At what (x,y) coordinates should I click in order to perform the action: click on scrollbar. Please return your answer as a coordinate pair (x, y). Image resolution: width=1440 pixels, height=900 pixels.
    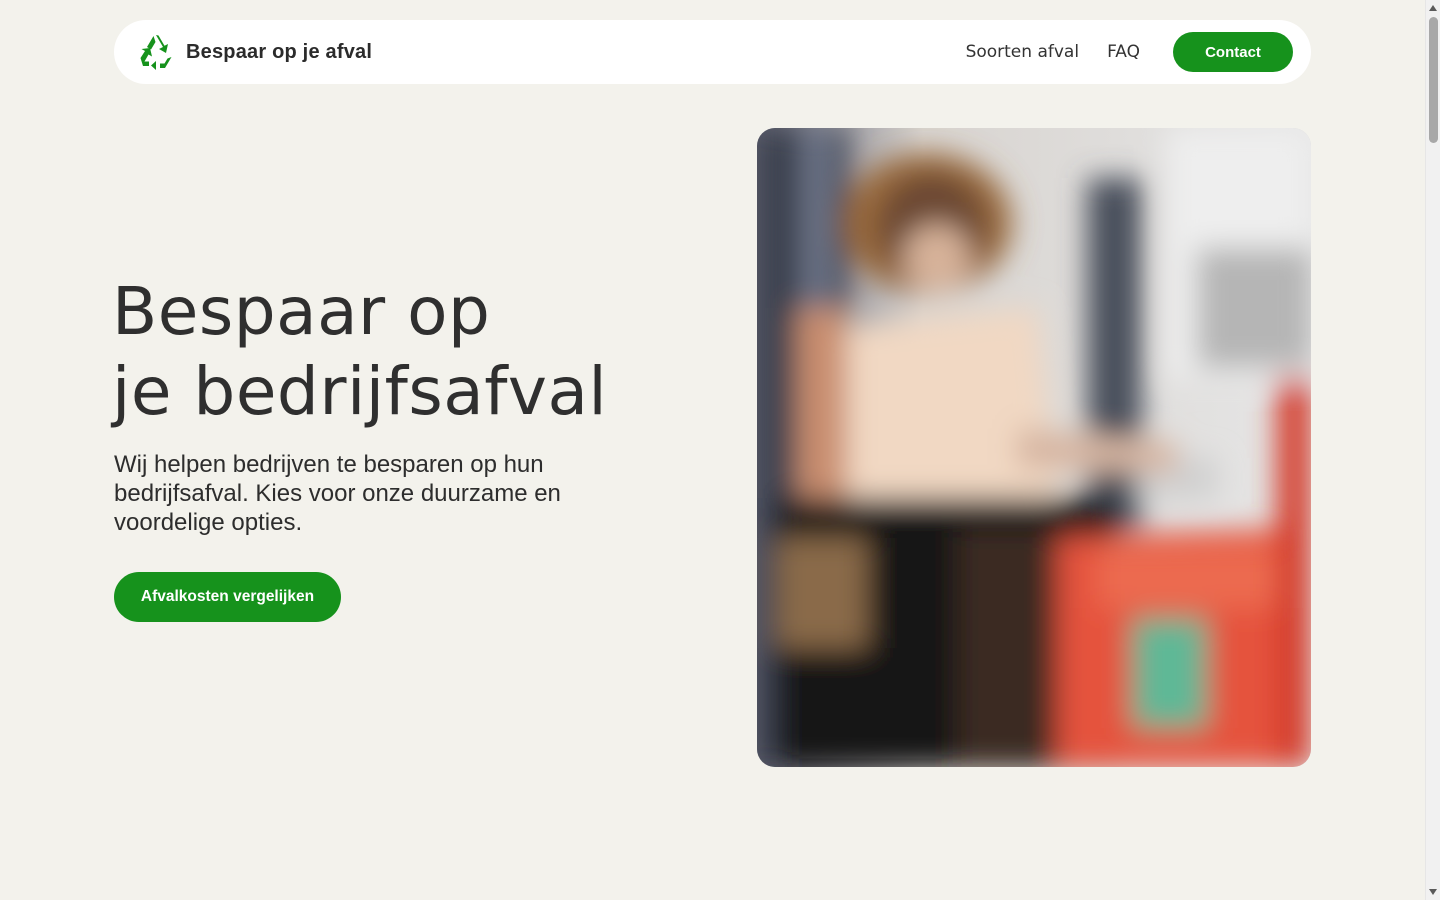
    Looking at the image, I should click on (1432, 450).